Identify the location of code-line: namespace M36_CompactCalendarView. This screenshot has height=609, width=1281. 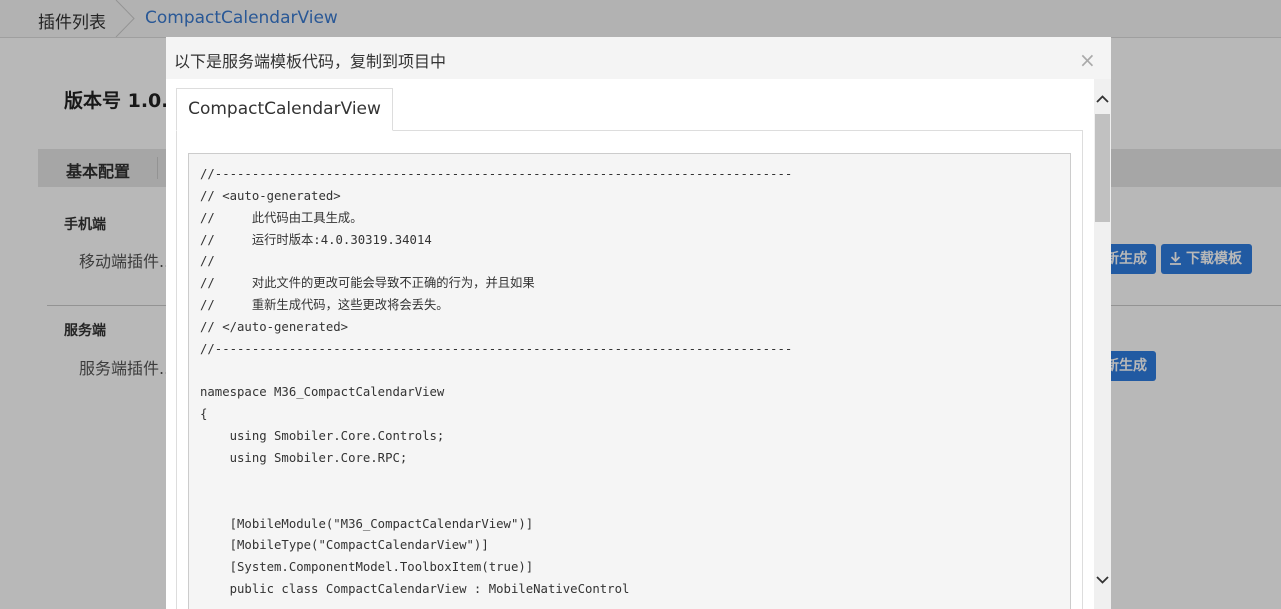
(322, 392).